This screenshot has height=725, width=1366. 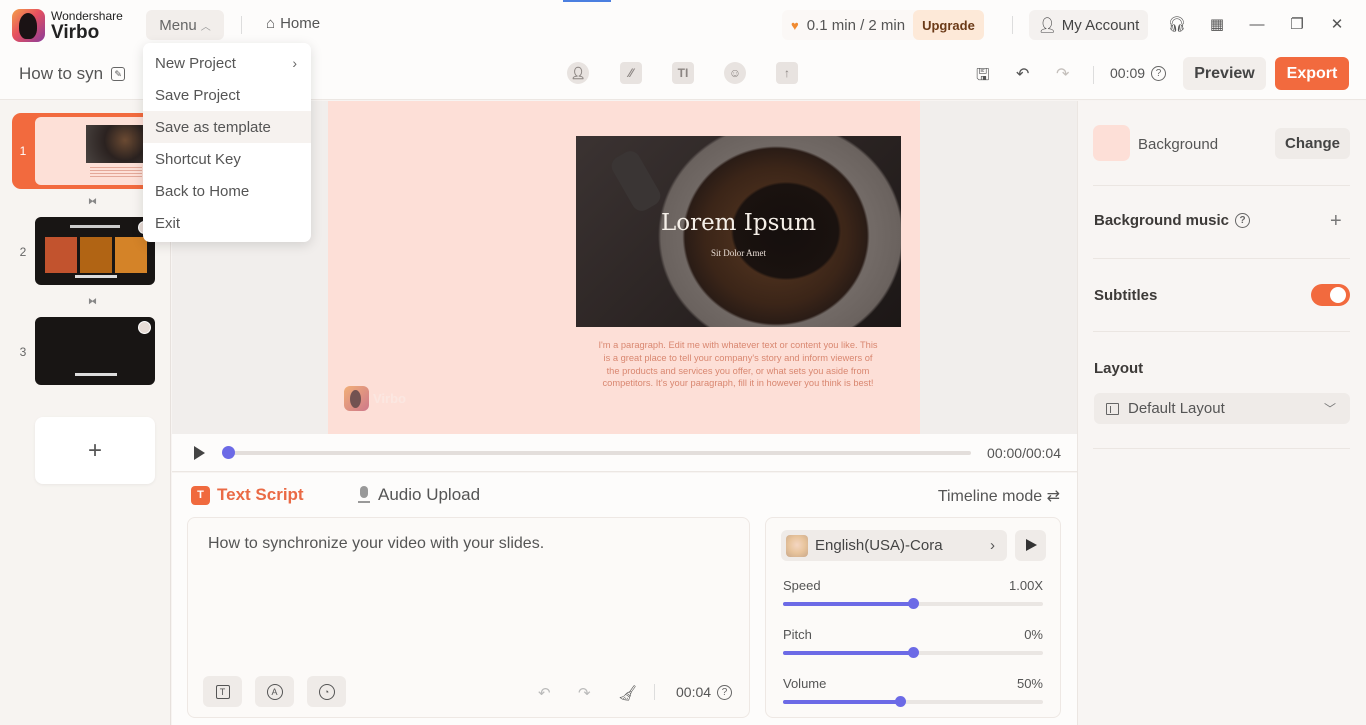 I want to click on seek-handle, so click(x=228, y=452).